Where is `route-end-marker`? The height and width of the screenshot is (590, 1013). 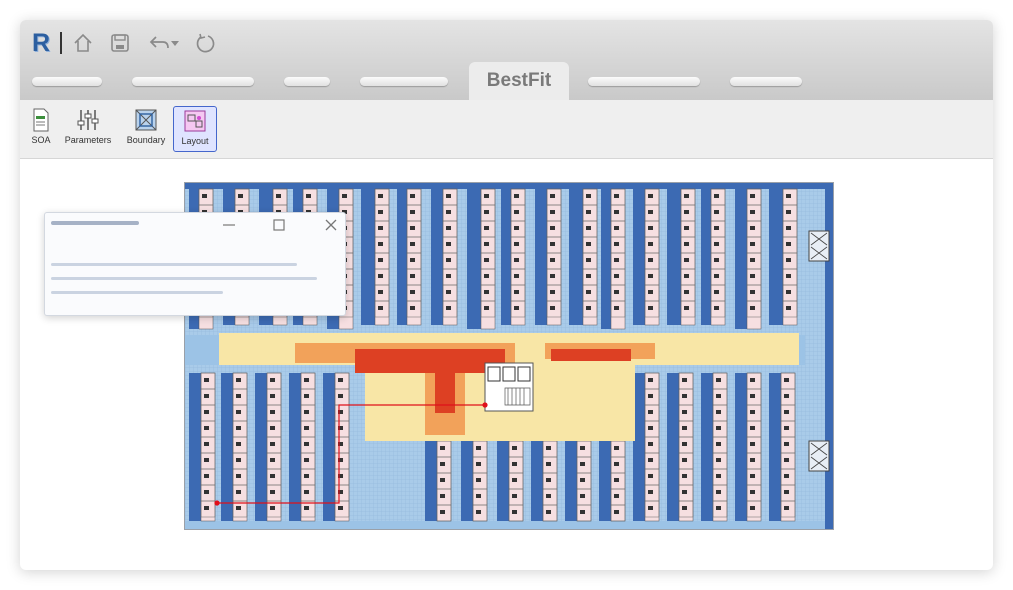
route-end-marker is located at coordinates (485, 405).